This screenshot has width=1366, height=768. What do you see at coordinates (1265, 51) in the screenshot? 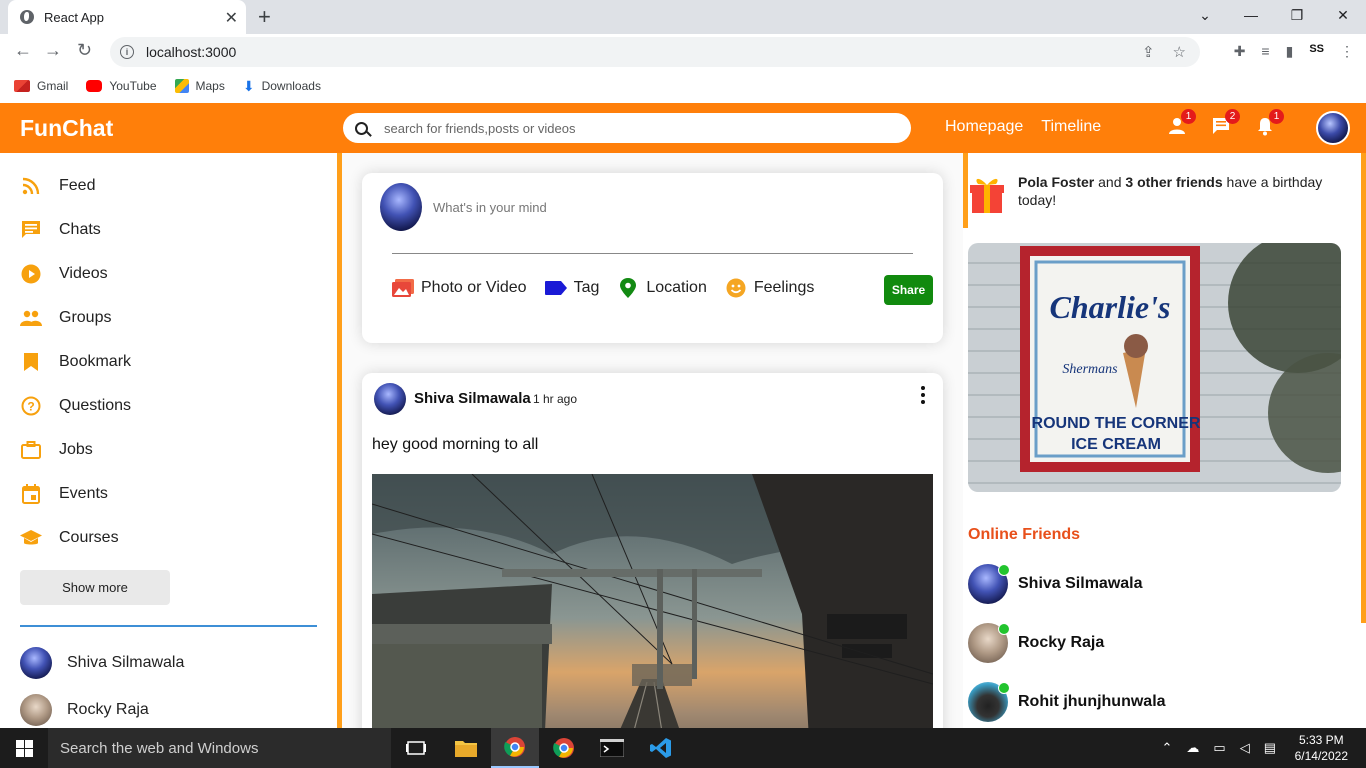
I see `media-icon: ≡` at bounding box center [1265, 51].